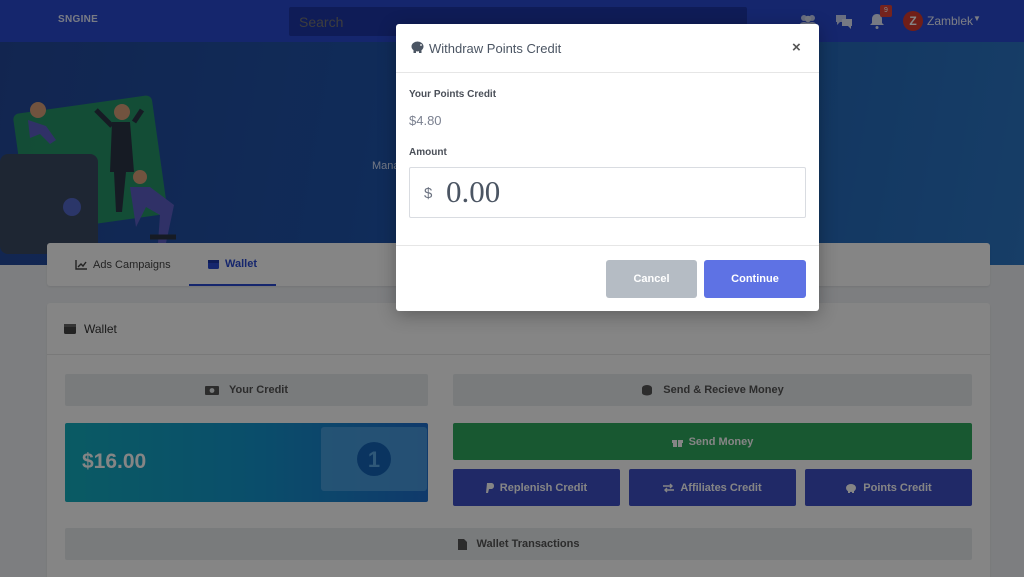  I want to click on cancel-button: Cancel, so click(651, 279).